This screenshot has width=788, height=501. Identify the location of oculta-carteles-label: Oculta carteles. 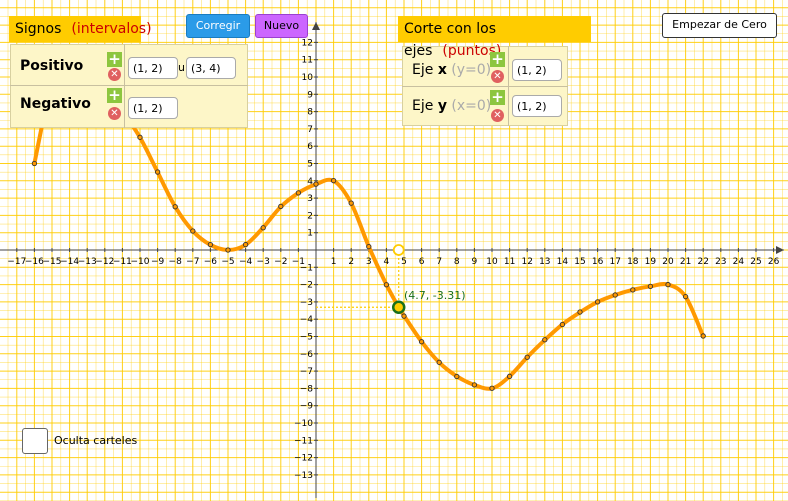
(96, 440).